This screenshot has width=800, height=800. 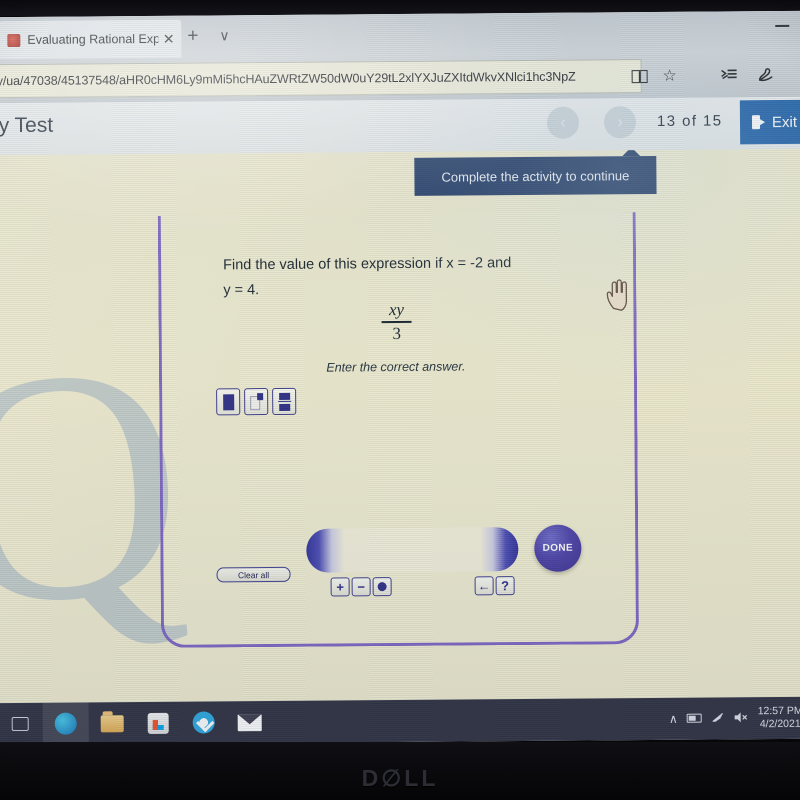 I want to click on app-header: ery Test ‹ › 13 of 15 Exit, so click(x=400, y=126).